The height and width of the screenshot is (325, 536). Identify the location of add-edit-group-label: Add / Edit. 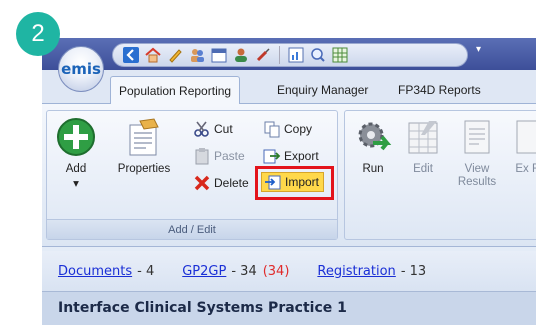
(192, 229).